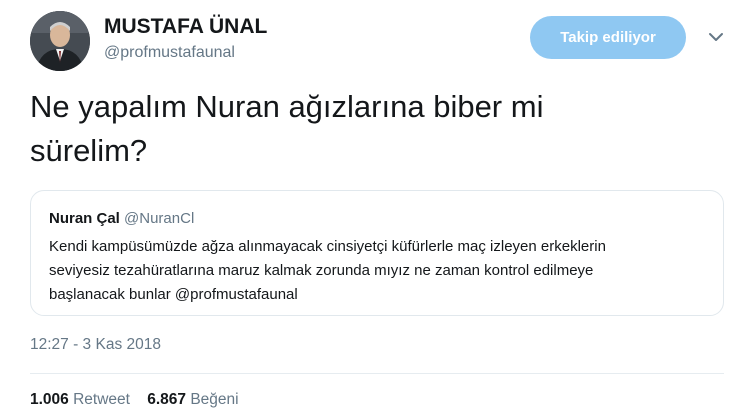 This screenshot has height=416, width=740. I want to click on like-stat: 6.867 Beğeni, so click(192, 399).